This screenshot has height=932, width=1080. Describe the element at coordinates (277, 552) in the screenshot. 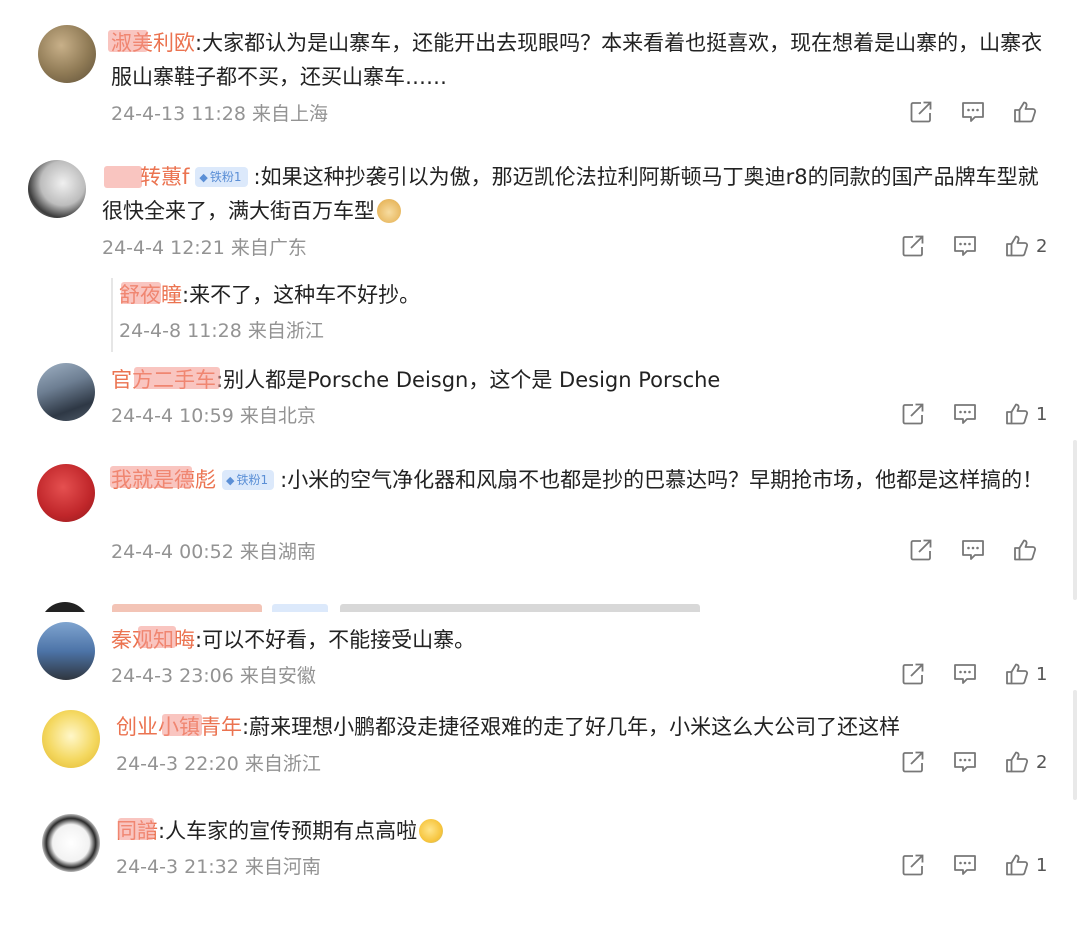

I see `comment-location: 来自湖南` at that location.